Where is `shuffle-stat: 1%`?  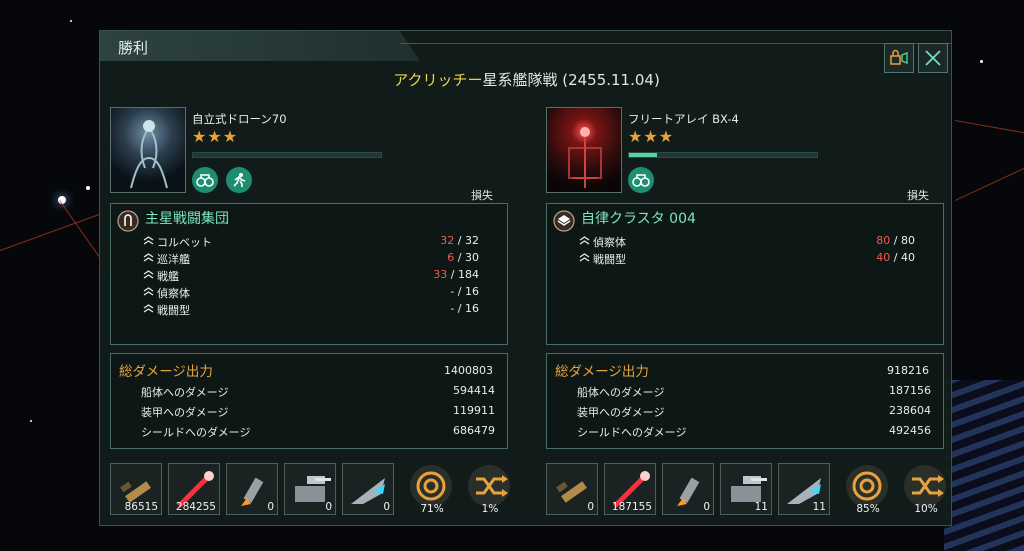
shuffle-stat: 1% is located at coordinates (490, 489).